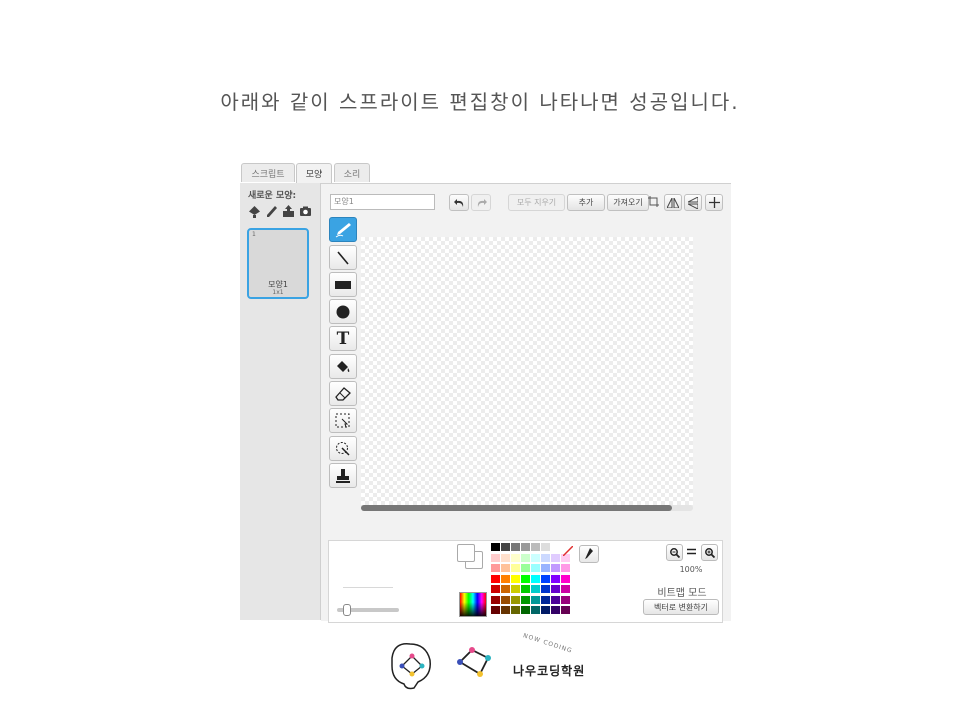  What do you see at coordinates (343, 448) in the screenshot?
I see `magic-select-tool` at bounding box center [343, 448].